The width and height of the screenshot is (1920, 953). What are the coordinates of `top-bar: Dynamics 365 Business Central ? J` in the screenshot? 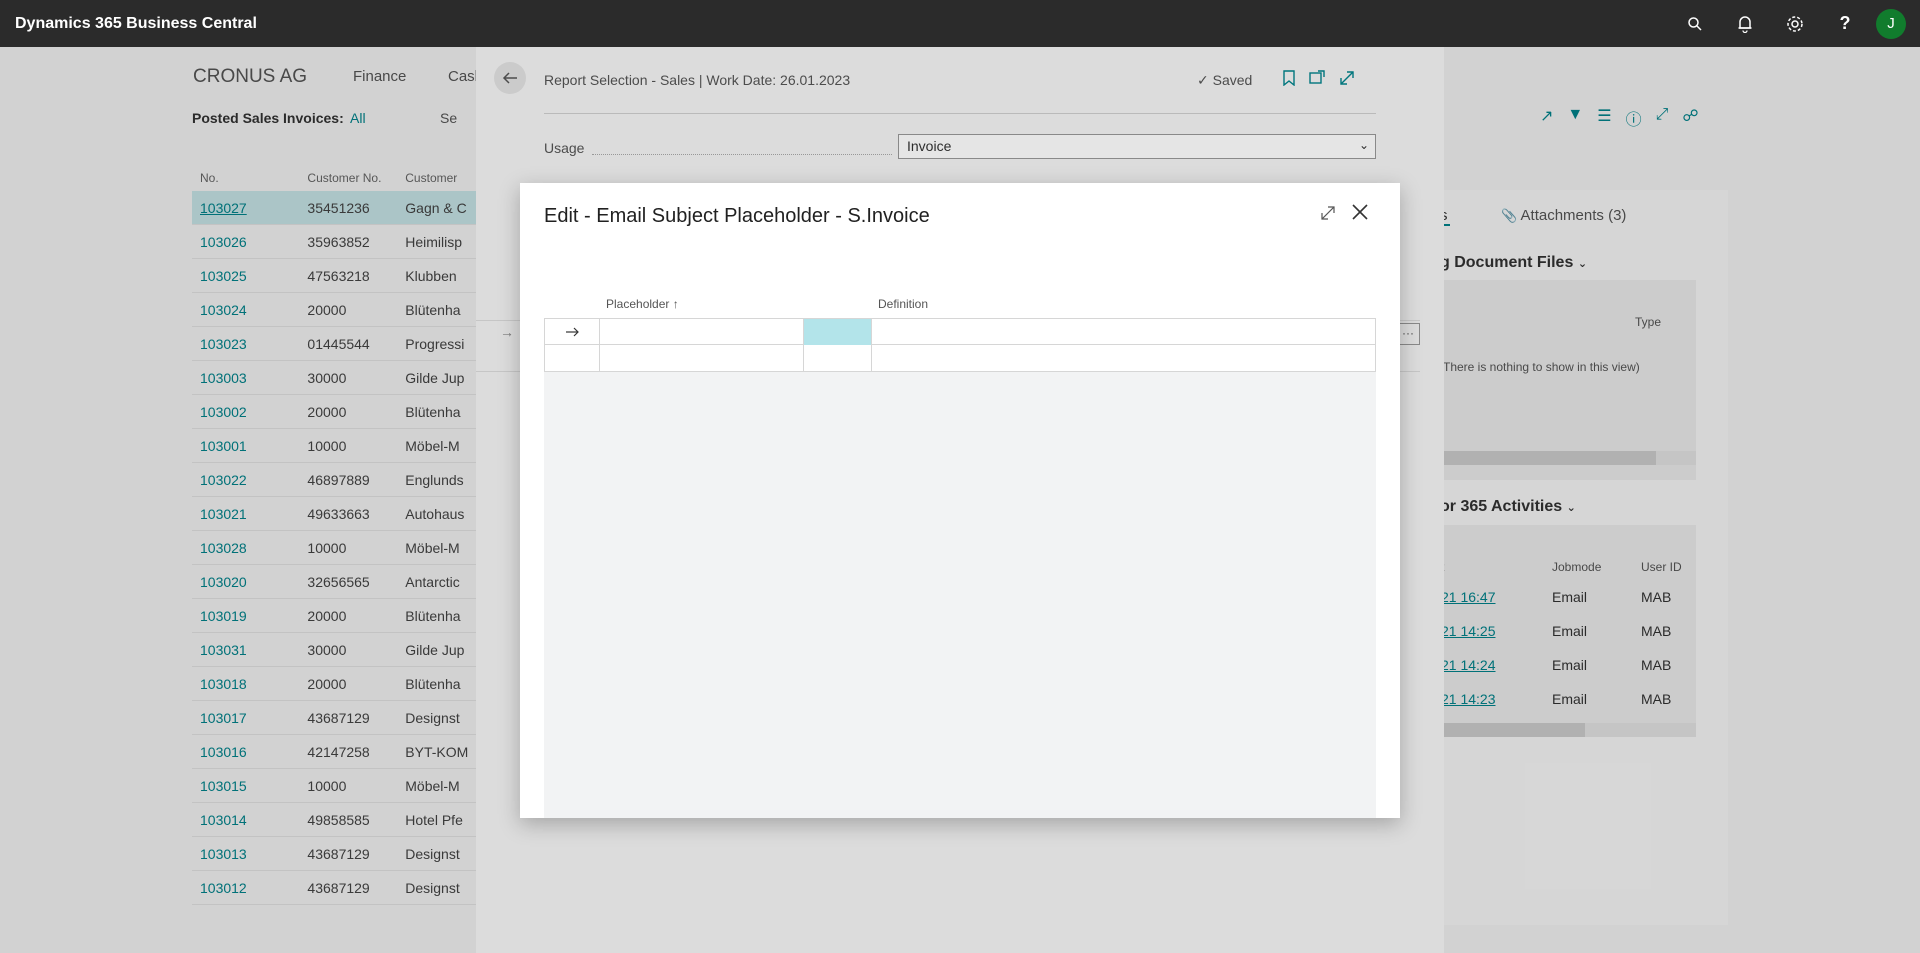 It's located at (960, 23).